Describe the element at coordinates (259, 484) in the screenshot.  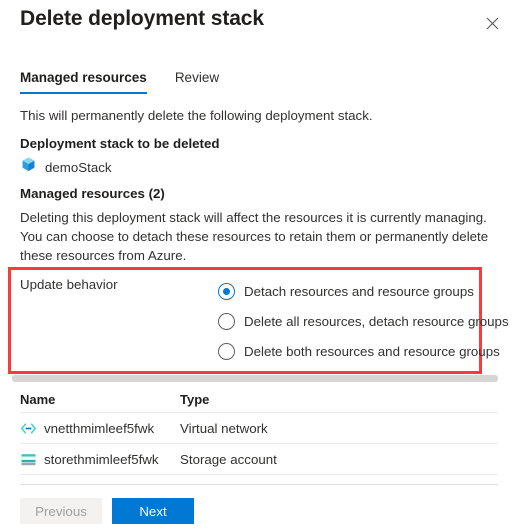
I see `footer-divider` at that location.